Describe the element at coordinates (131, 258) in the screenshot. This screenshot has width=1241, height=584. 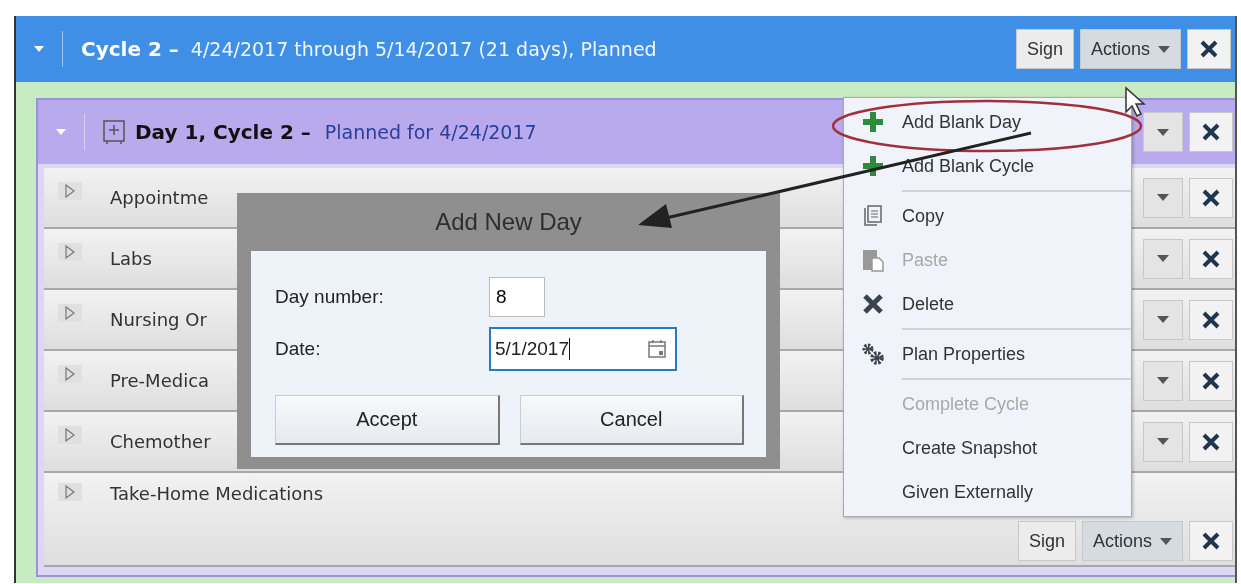
I see `section-label: Labs` at that location.